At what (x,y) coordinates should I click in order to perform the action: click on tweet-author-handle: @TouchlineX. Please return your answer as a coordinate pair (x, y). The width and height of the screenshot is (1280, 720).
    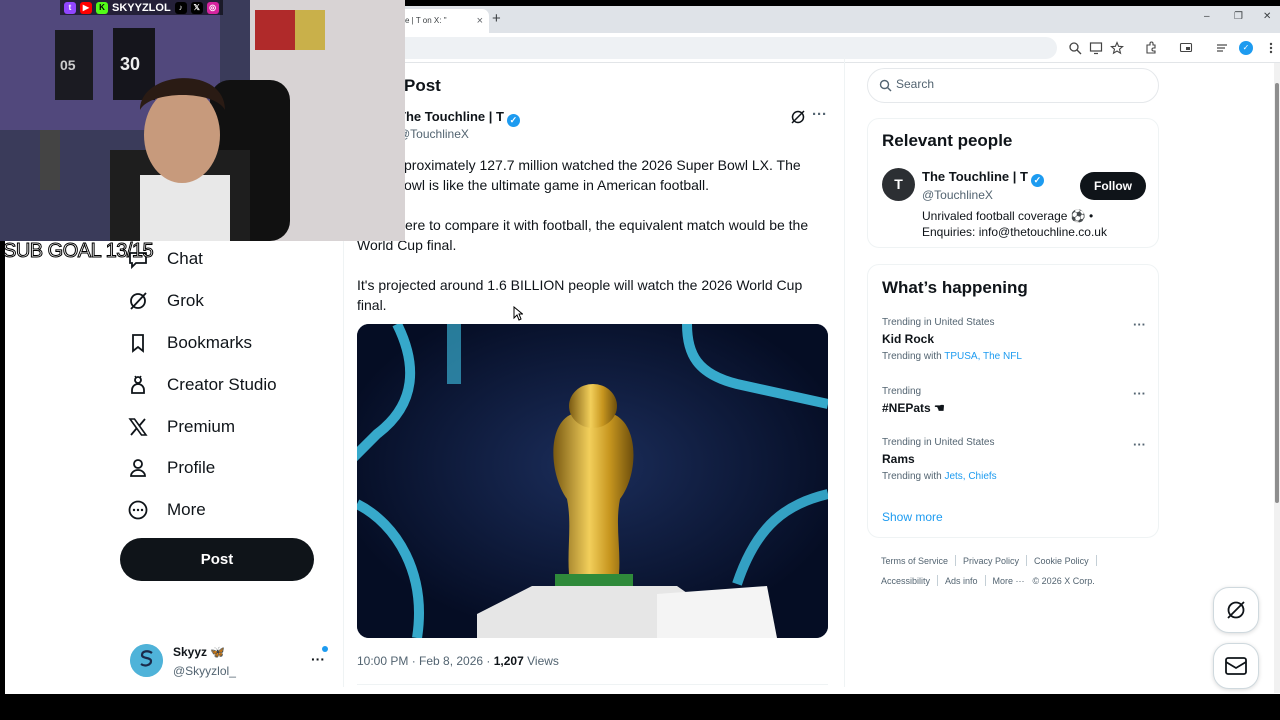
    Looking at the image, I should click on (433, 134).